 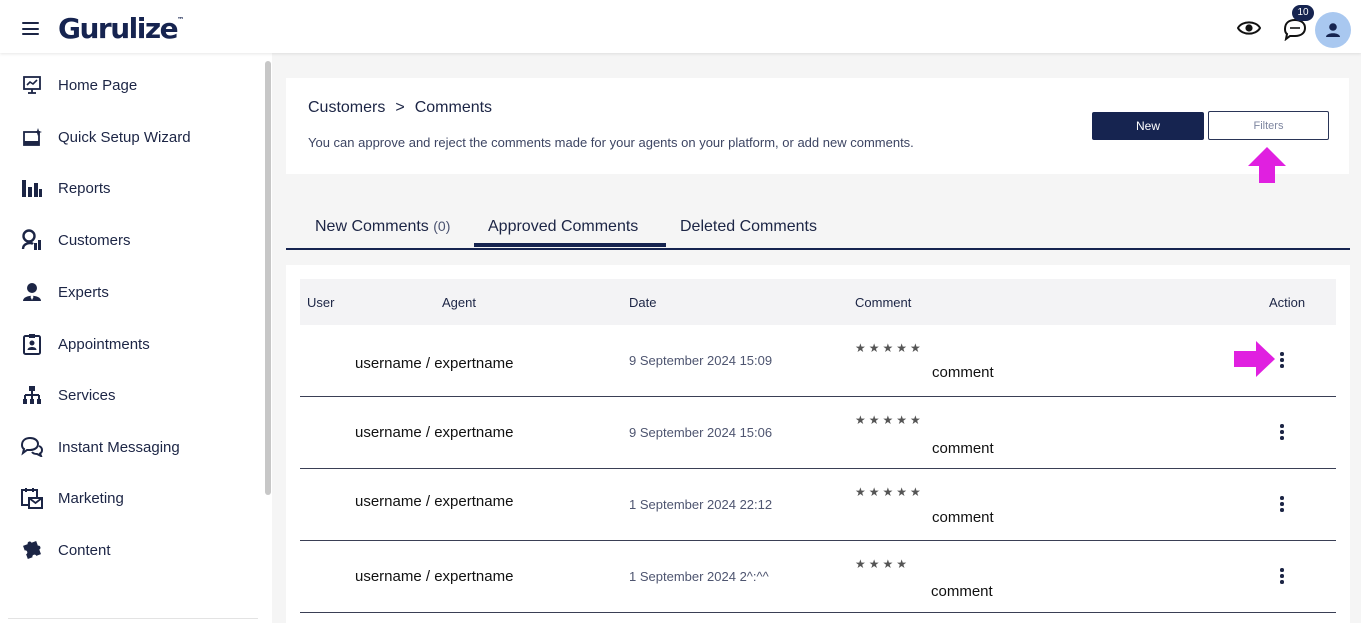 I want to click on sidebar-item-label: Appointments, so click(x=104, y=344).